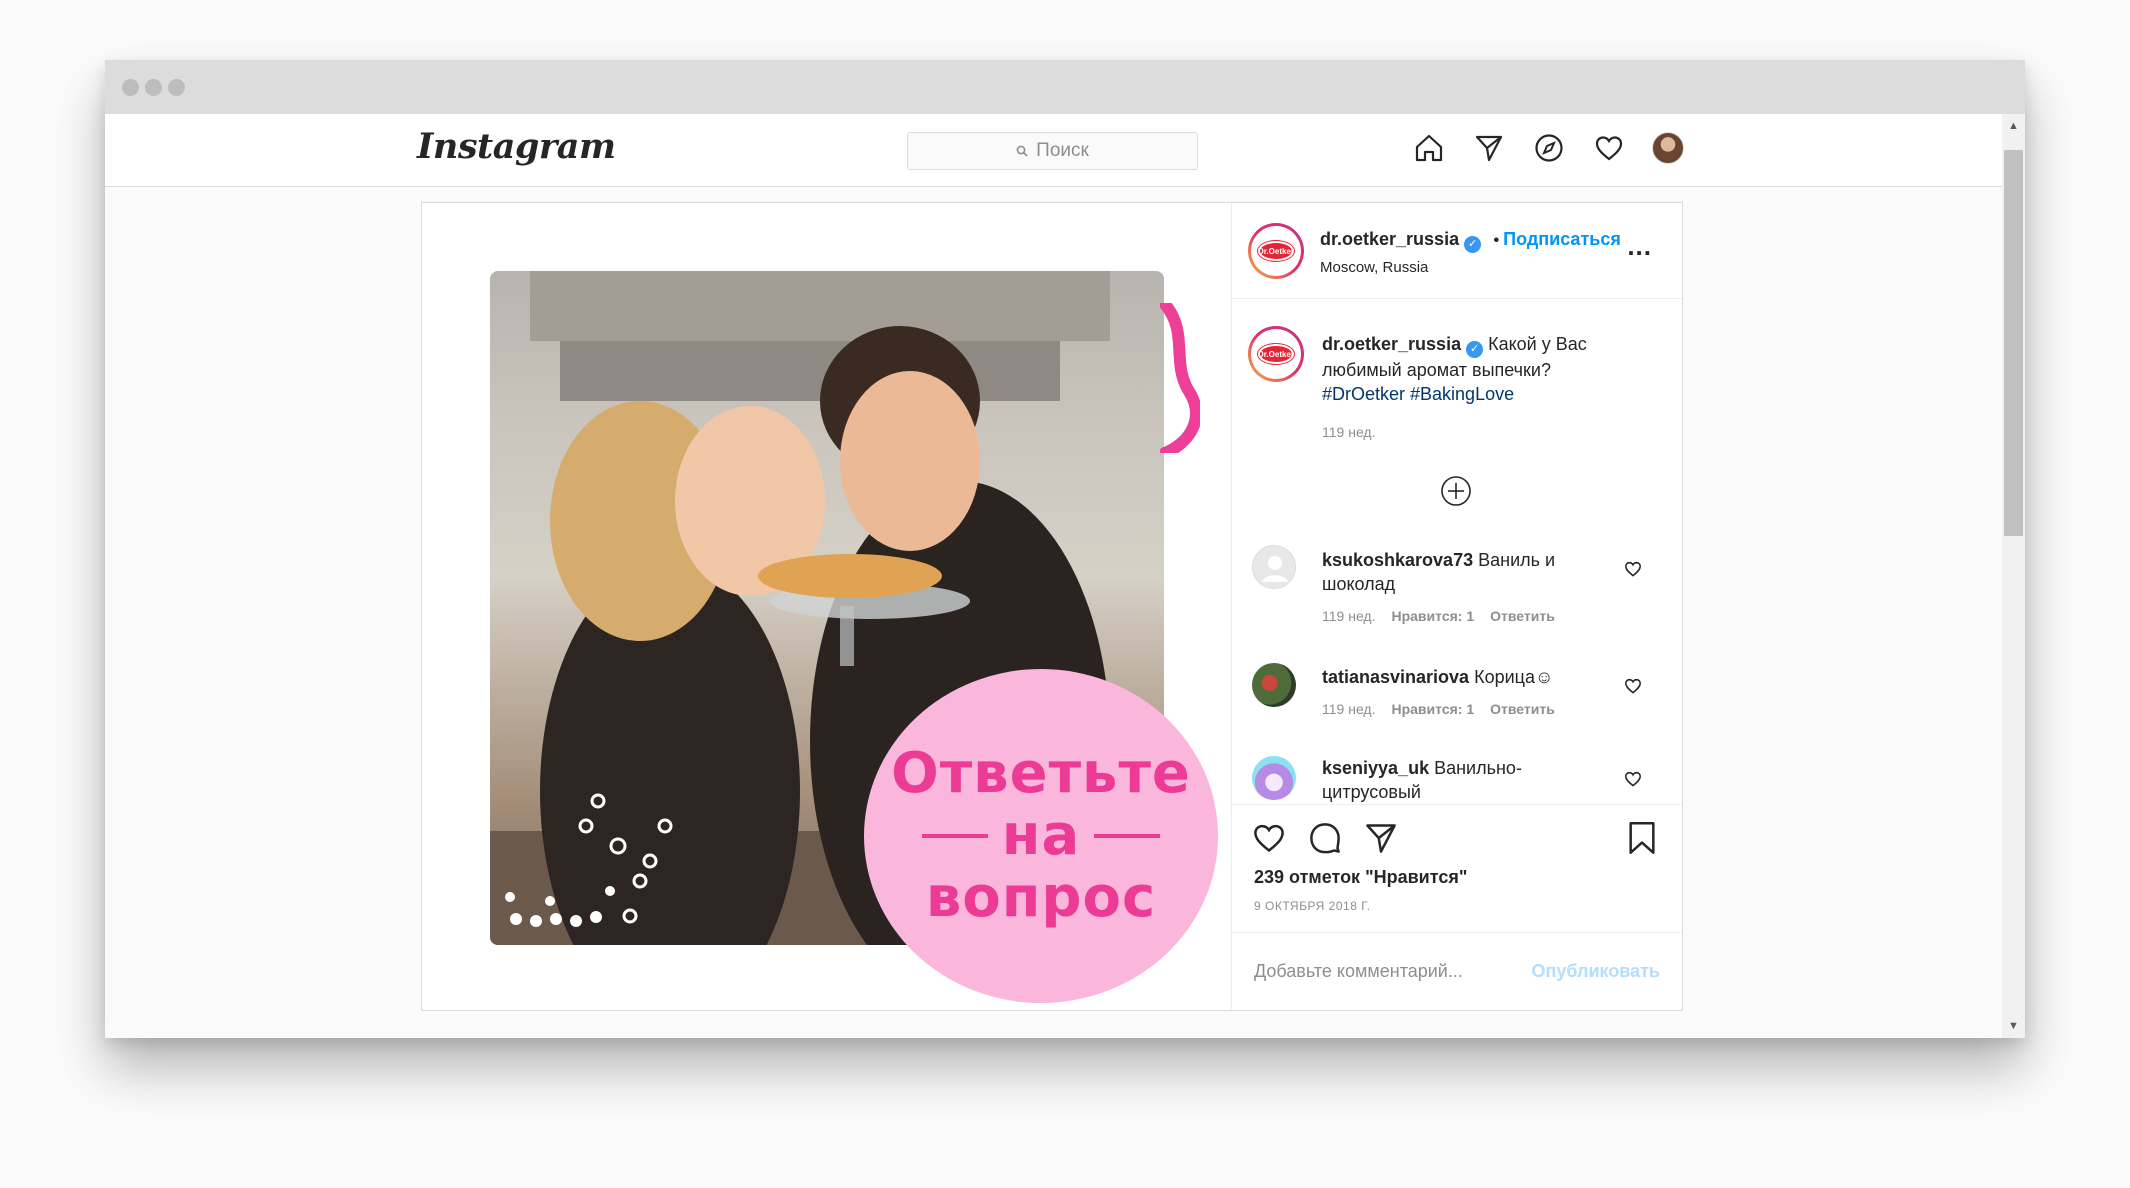  Describe the element at coordinates (1397, 560) in the screenshot. I see `comment-username: ksukoshkarova73` at that location.